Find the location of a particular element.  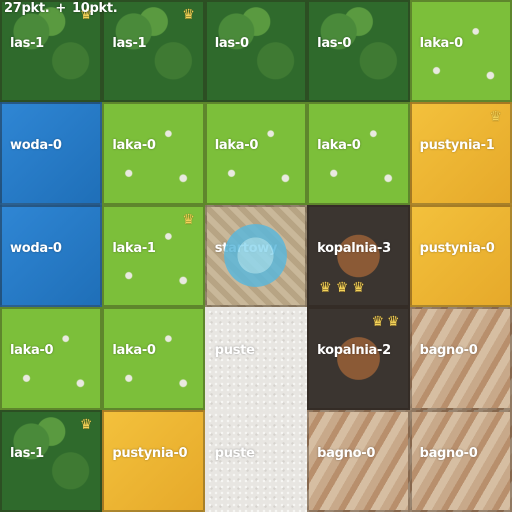

tile-laka: laka-1 ♛ is located at coordinates (153, 256).